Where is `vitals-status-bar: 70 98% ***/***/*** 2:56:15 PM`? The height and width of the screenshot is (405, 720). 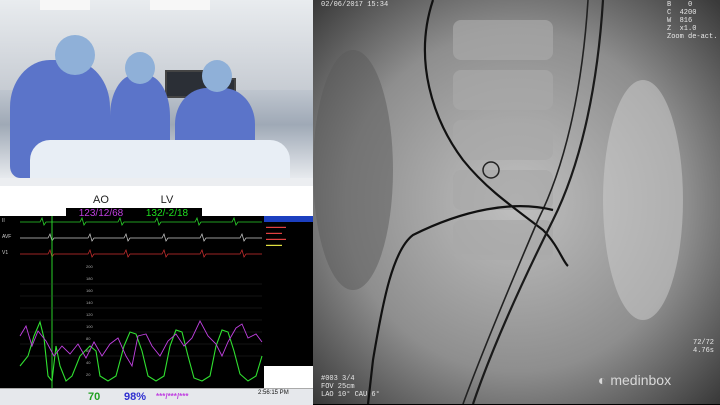
vitals-status-bar: 70 98% ***/***/*** 2:56:15 PM is located at coordinates (156, 396).